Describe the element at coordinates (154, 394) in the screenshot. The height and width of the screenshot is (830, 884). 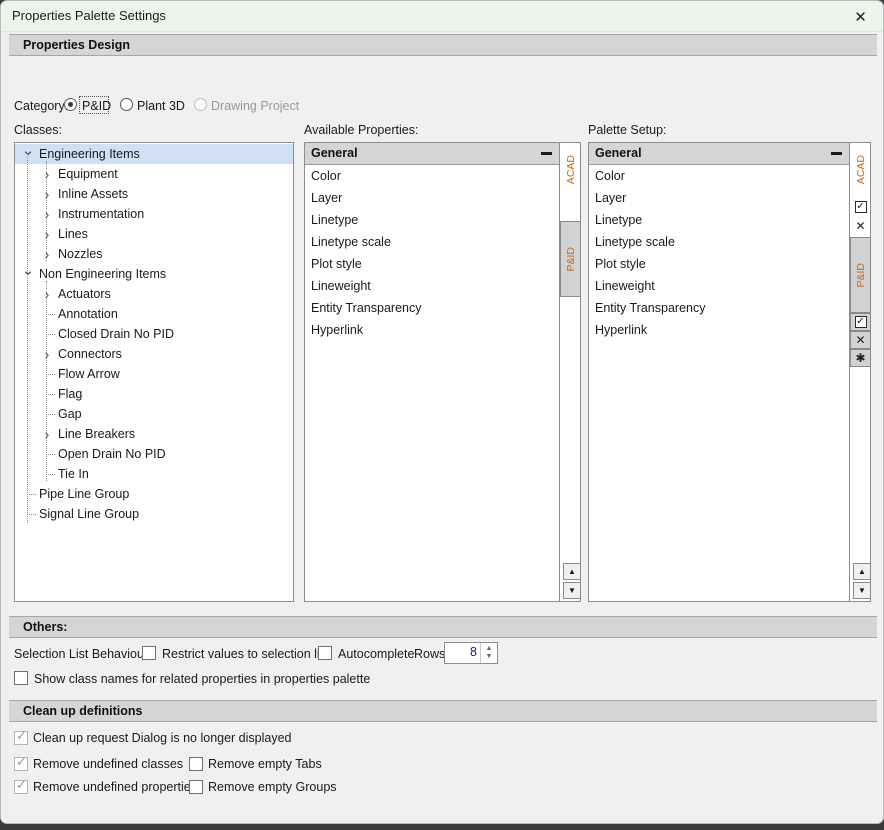
I see `tree-item-flag: Flag` at that location.